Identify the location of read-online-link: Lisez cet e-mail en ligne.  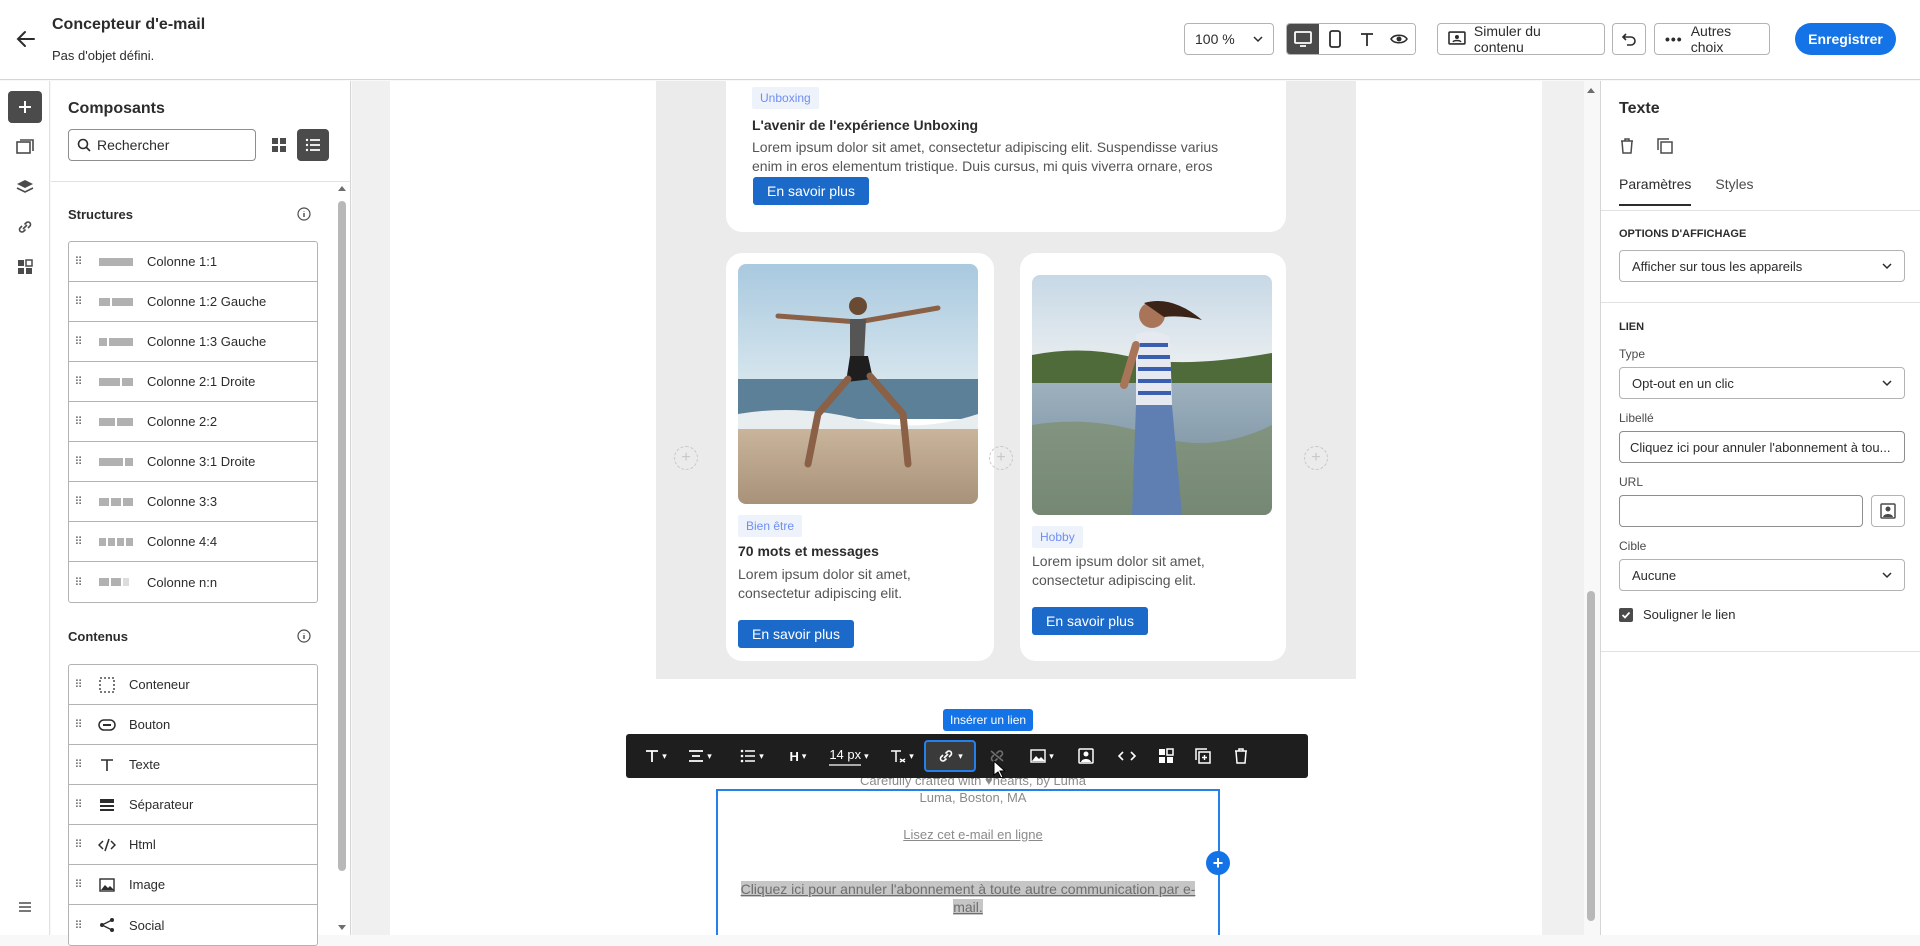
(973, 834).